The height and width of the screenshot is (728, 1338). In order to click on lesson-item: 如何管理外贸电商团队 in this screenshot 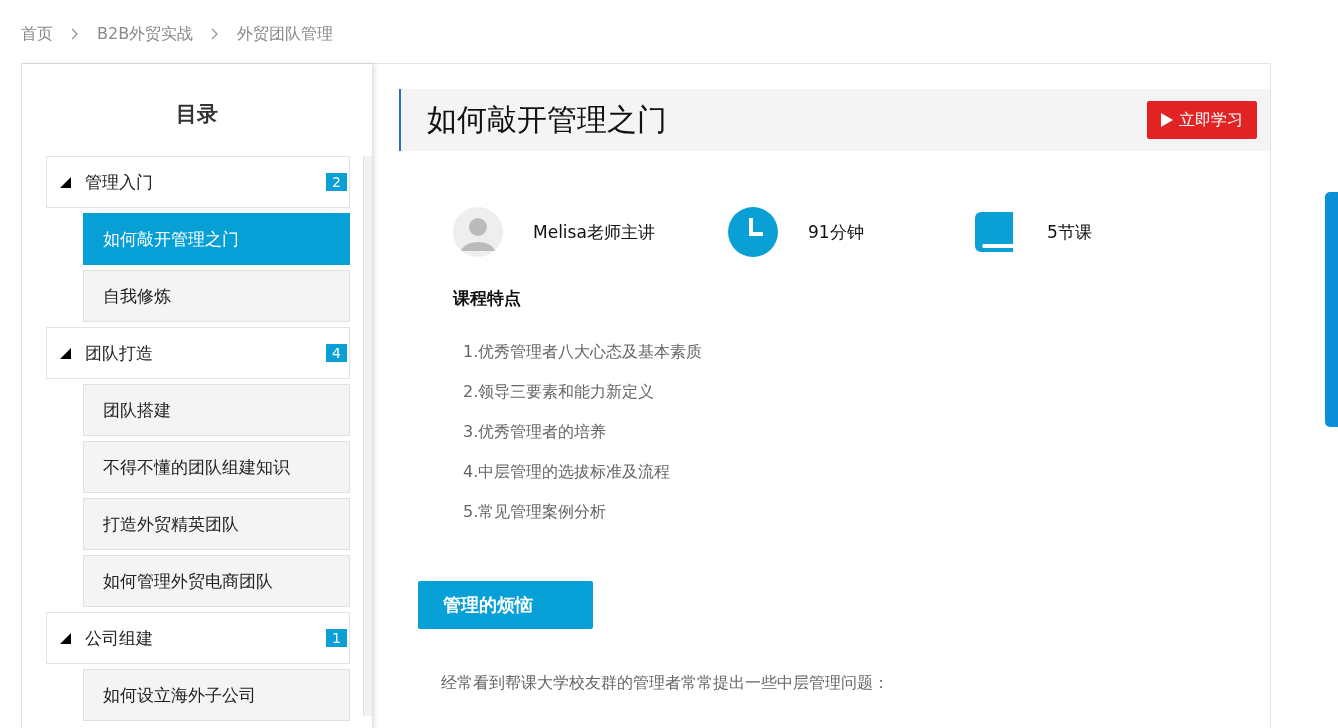, I will do `click(217, 581)`.